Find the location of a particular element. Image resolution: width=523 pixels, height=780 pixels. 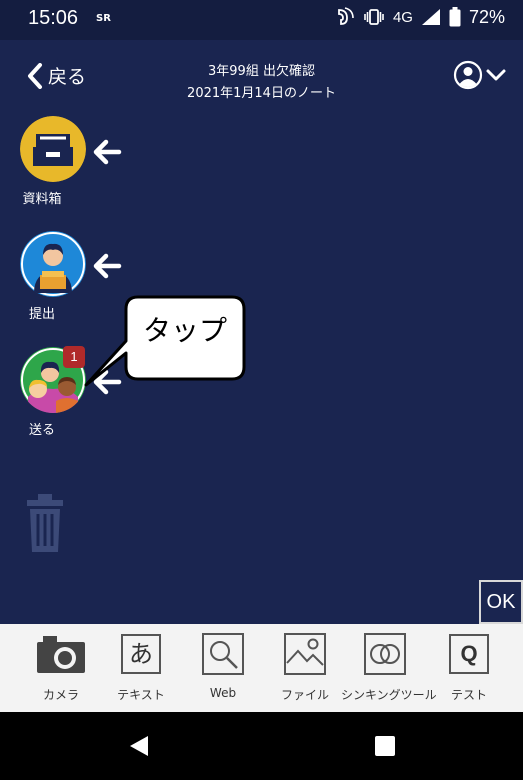

sidebar-item-materials: 資料箱 is located at coordinates (55, 161).